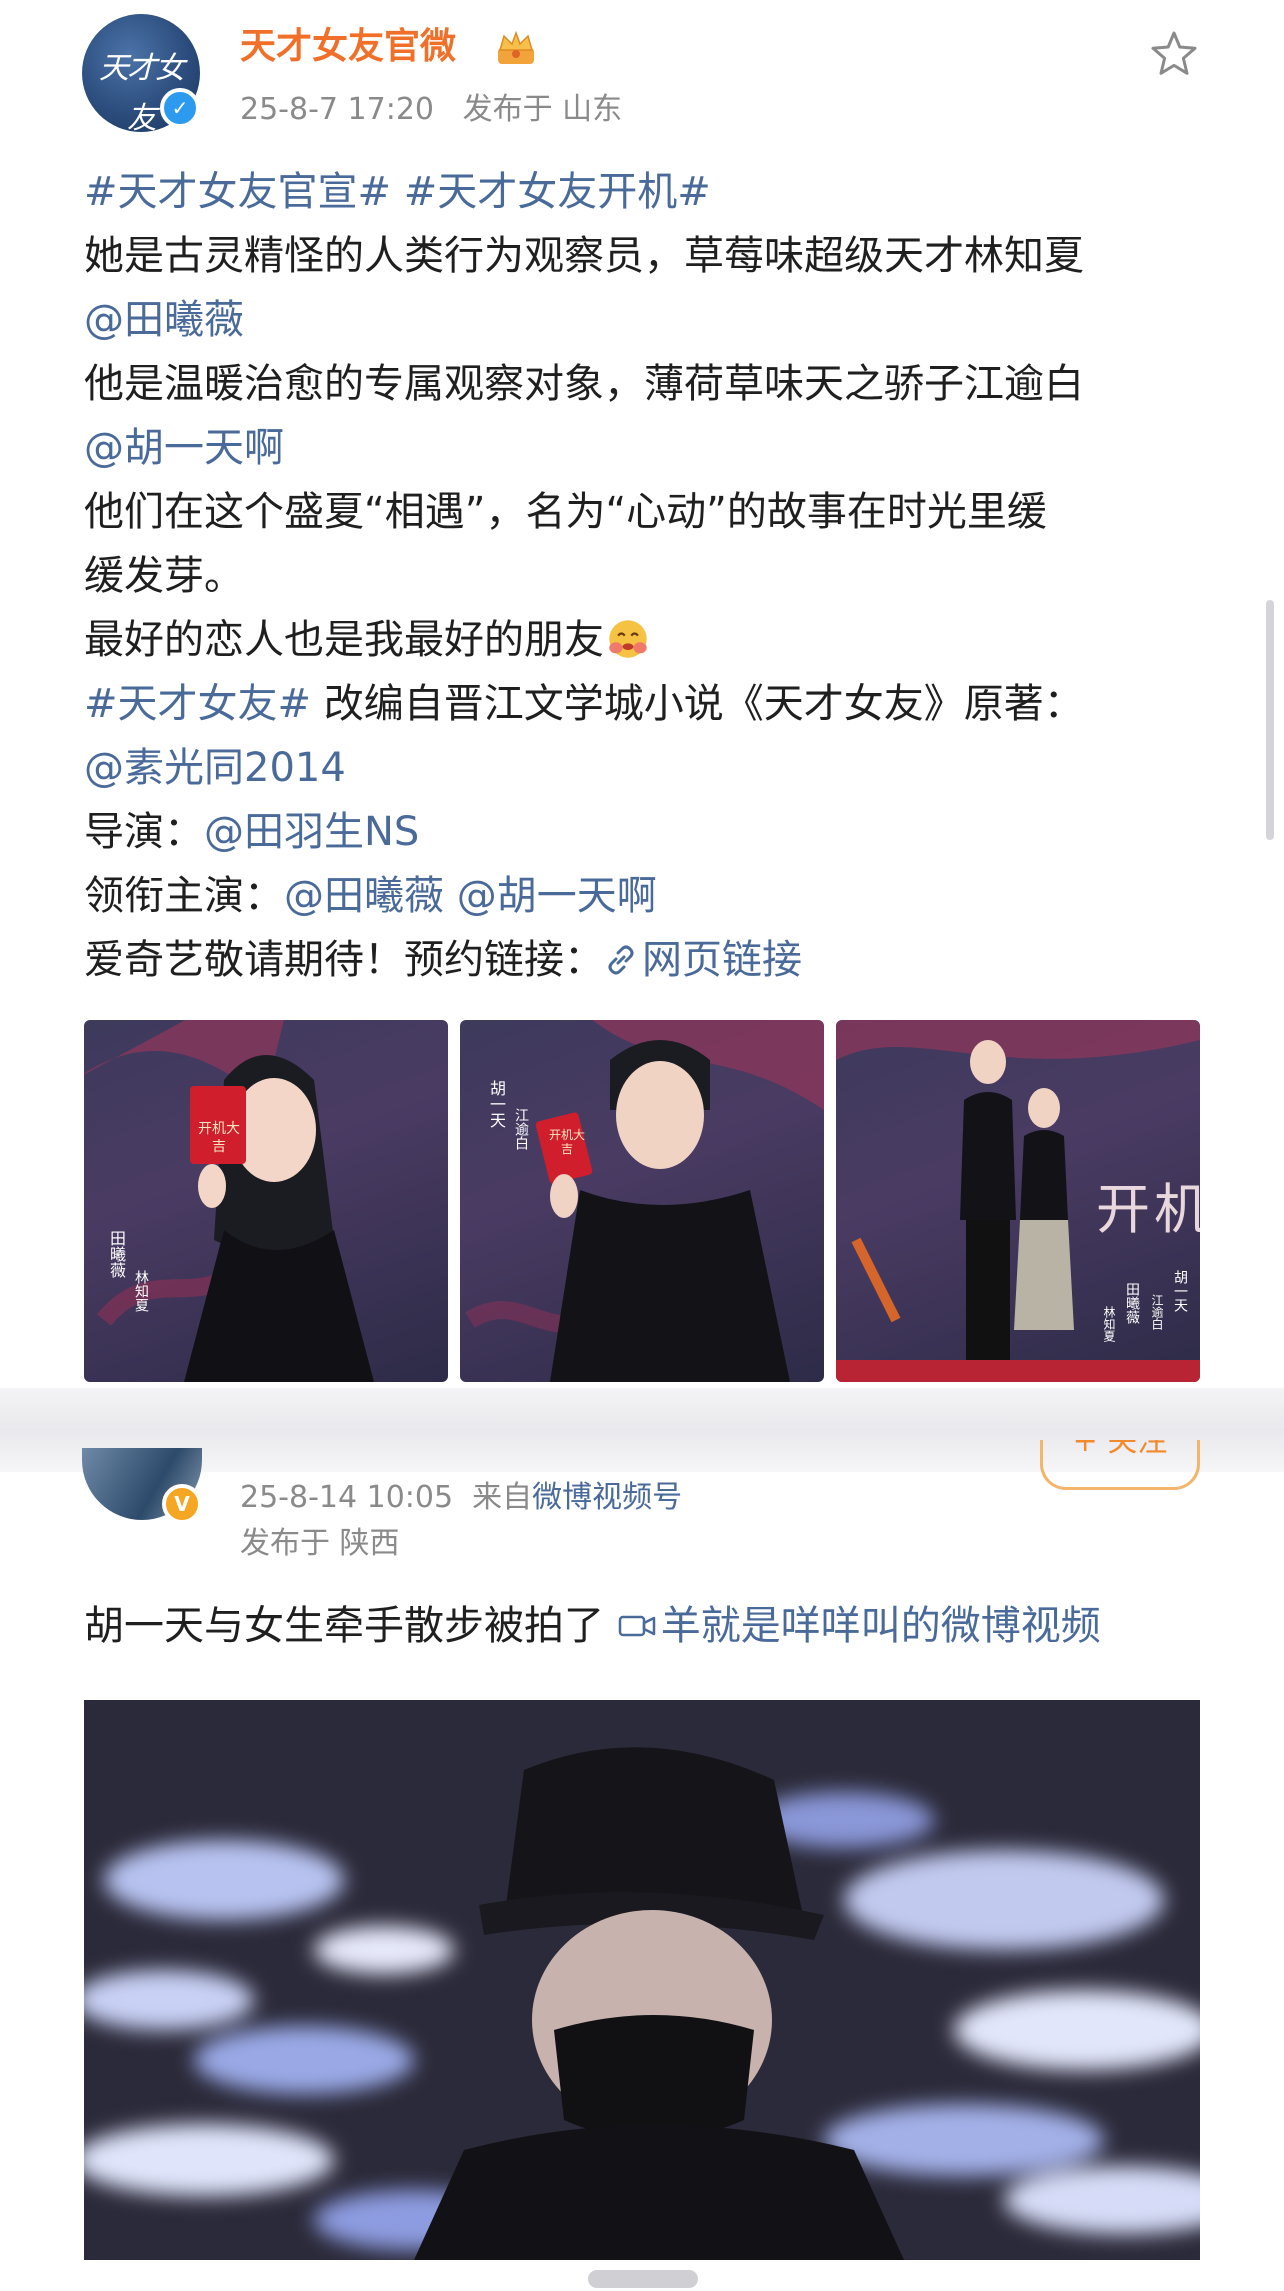  Describe the element at coordinates (636, 1626) in the screenshot. I see `video-camera-icon` at that location.